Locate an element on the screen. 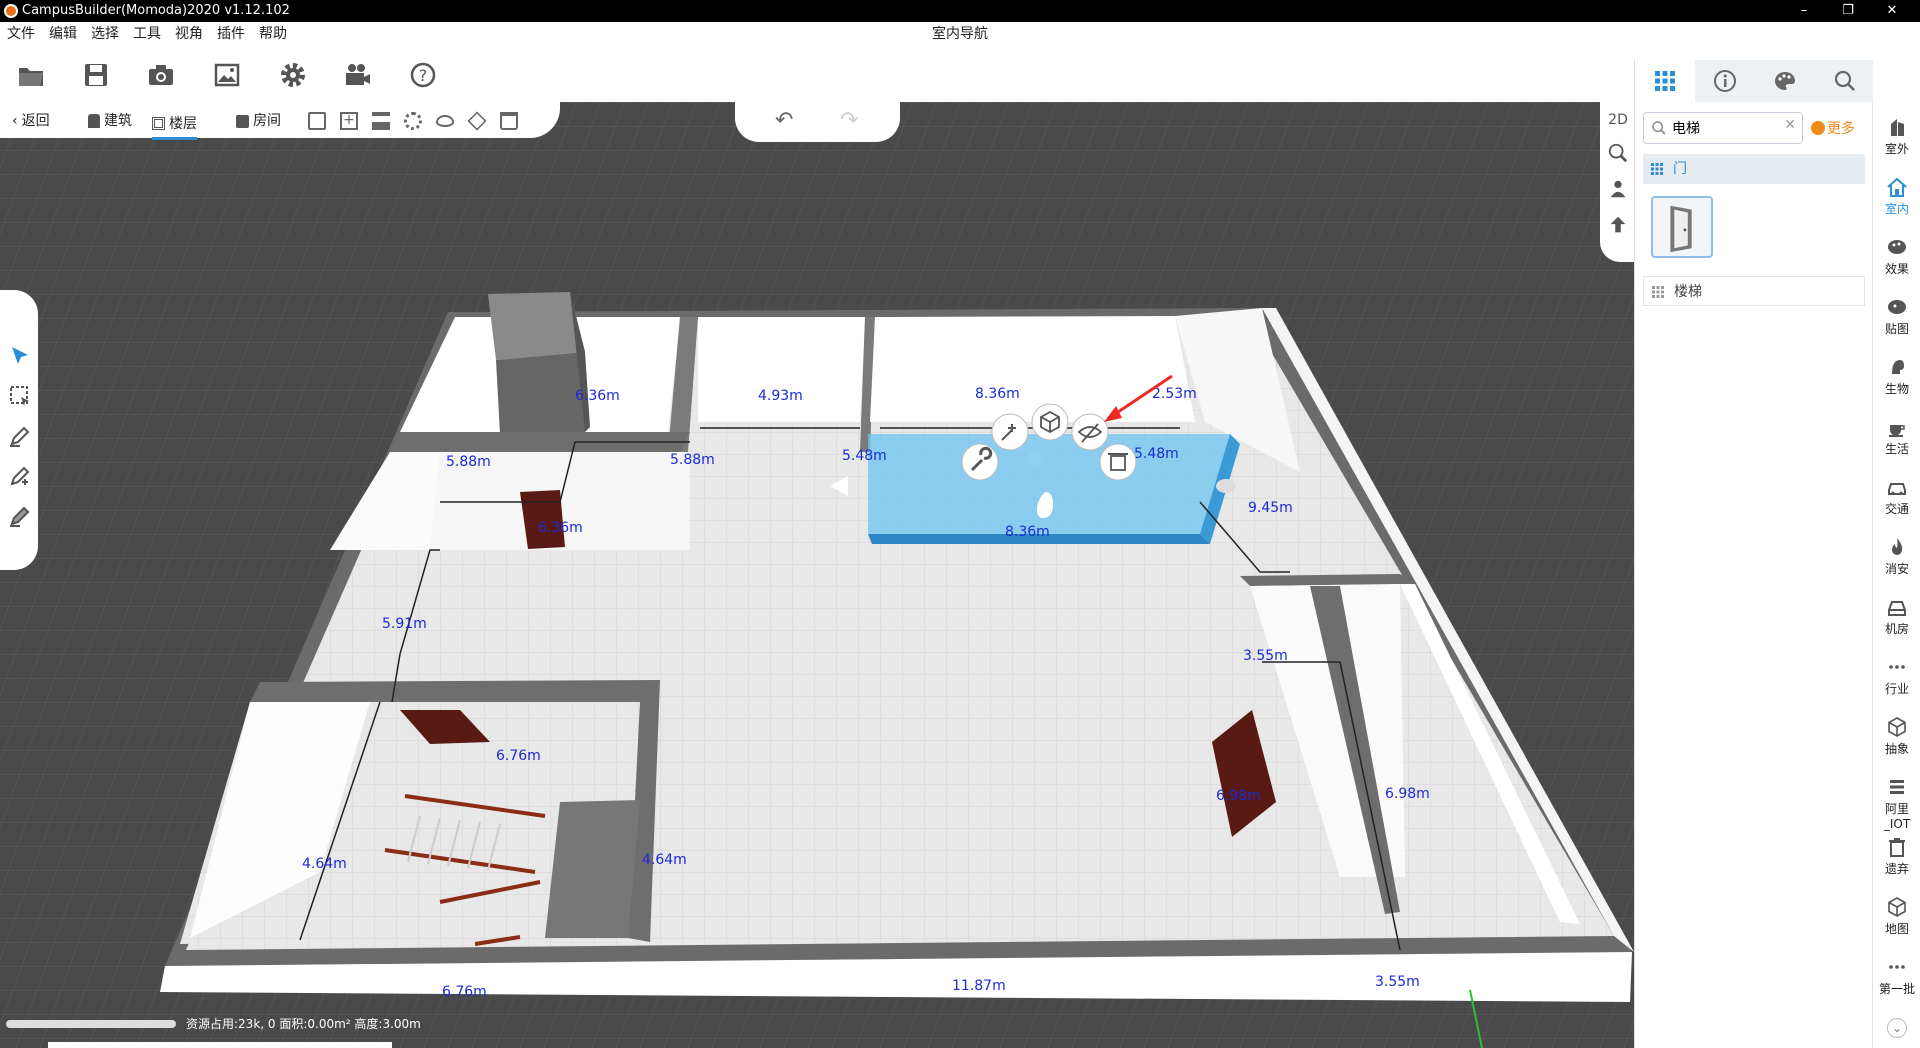 The height and width of the screenshot is (1048, 1920). left-tool-panel is located at coordinates (19, 430).